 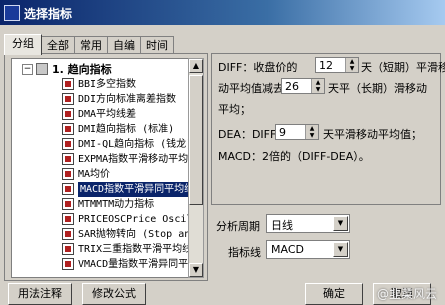 What do you see at coordinates (124, 45) in the screenshot?
I see `tab-custom: 自编` at bounding box center [124, 45].